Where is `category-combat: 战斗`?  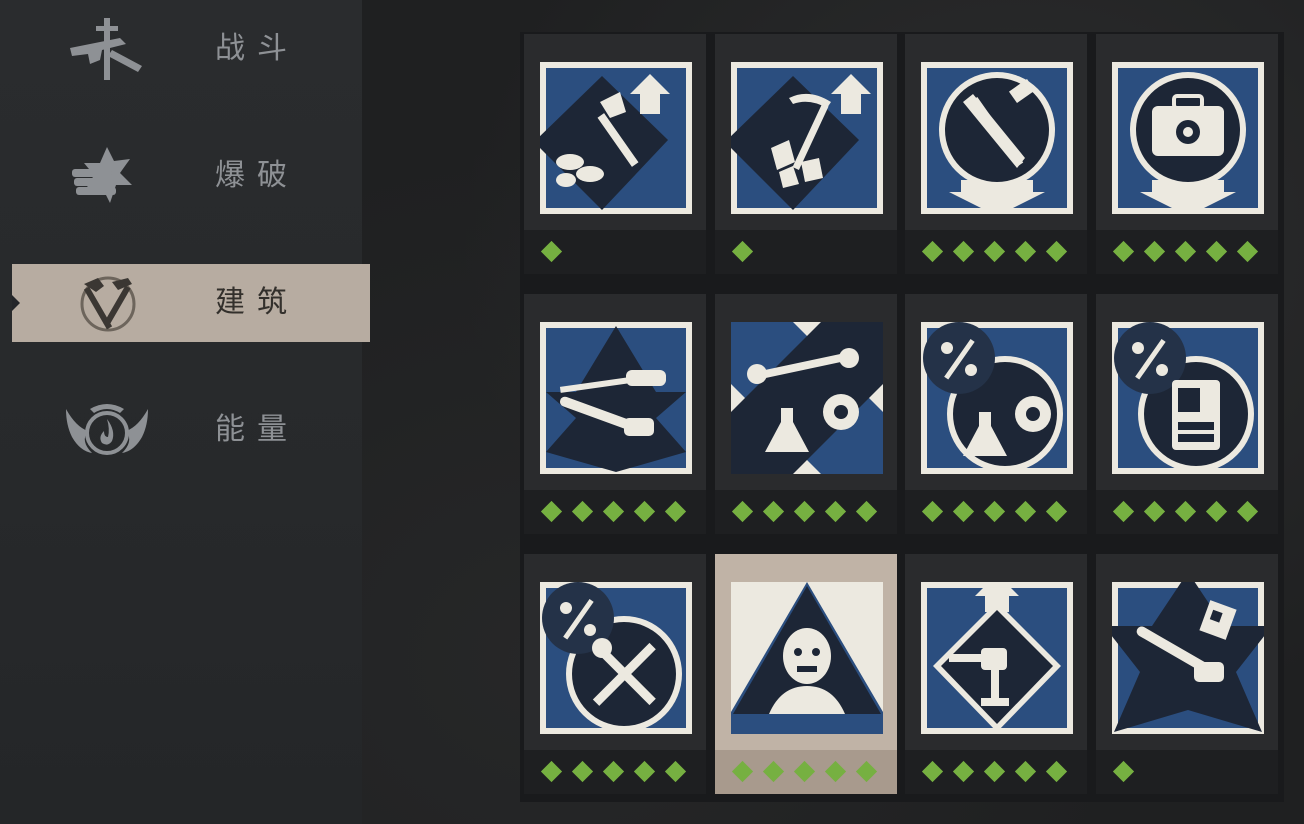 category-combat: 战斗 is located at coordinates (191, 49).